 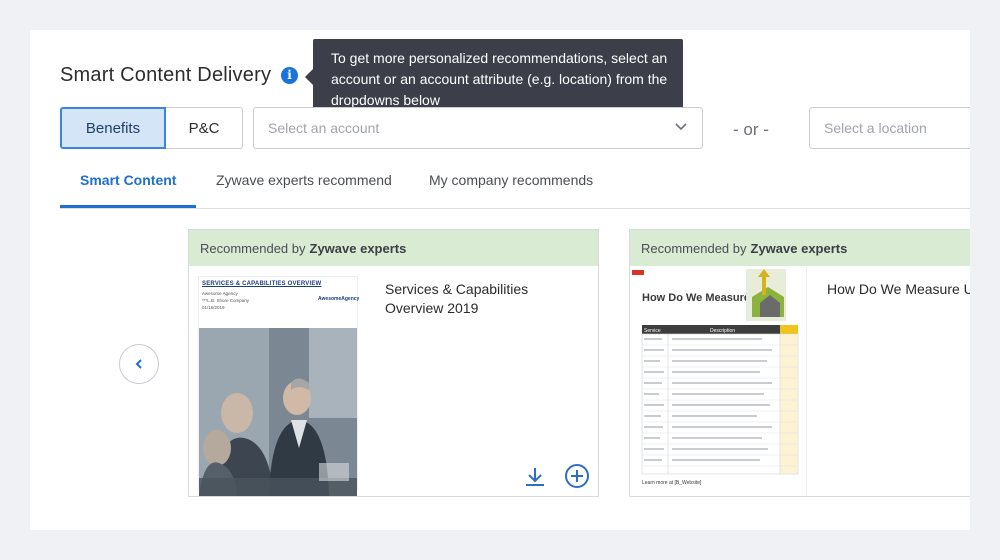 What do you see at coordinates (226, 300) in the screenshot?
I see `thumb-line: ***L.B. Shore Company` at bounding box center [226, 300].